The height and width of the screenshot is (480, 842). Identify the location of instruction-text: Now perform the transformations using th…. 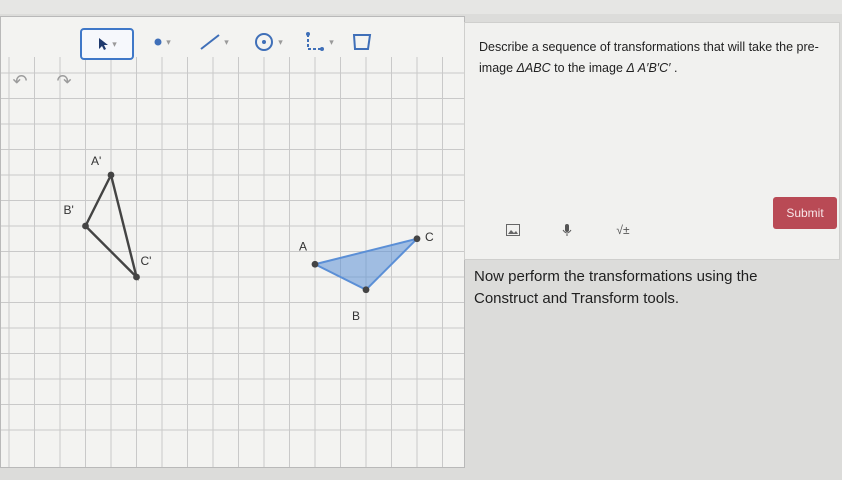
(616, 287).